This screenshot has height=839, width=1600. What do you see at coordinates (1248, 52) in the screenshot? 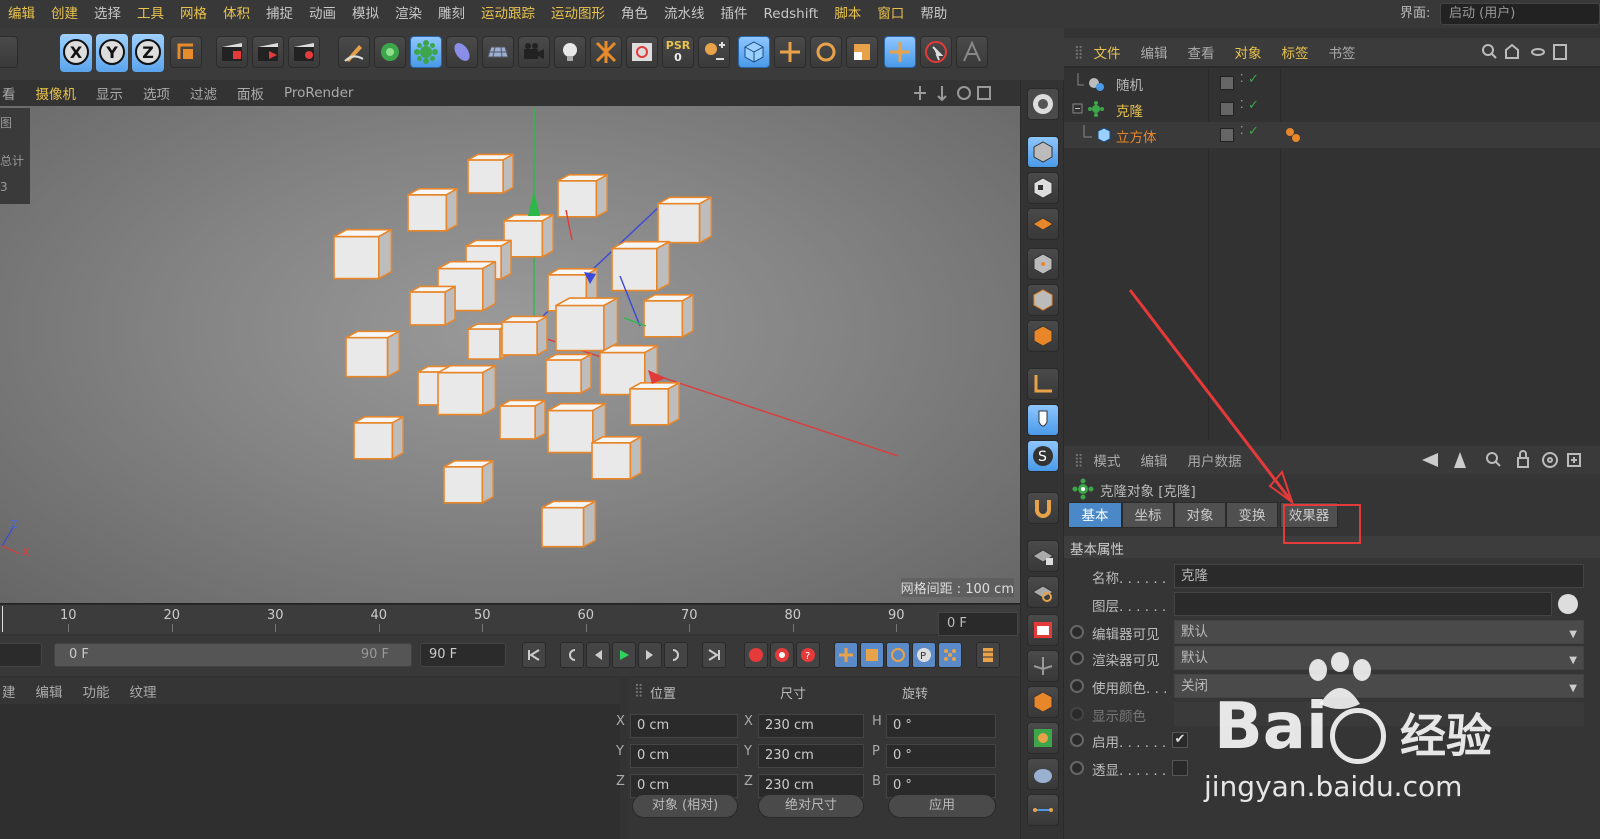
I see `om-menu-3: 对象` at bounding box center [1248, 52].